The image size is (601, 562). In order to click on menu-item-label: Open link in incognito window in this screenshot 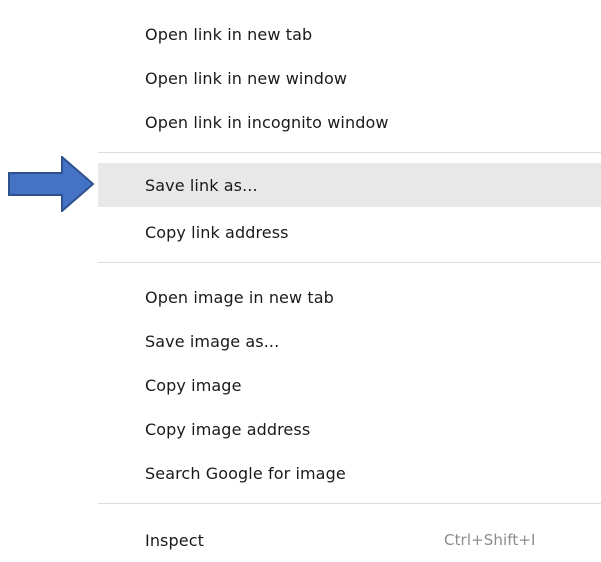, I will do `click(267, 122)`.